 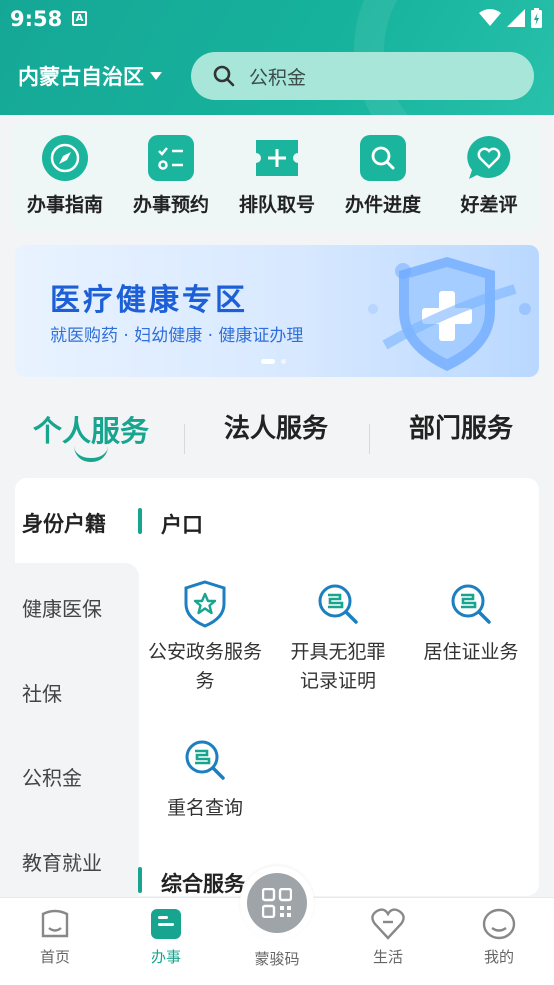 I want to click on qr-code-button, so click(x=277, y=903).